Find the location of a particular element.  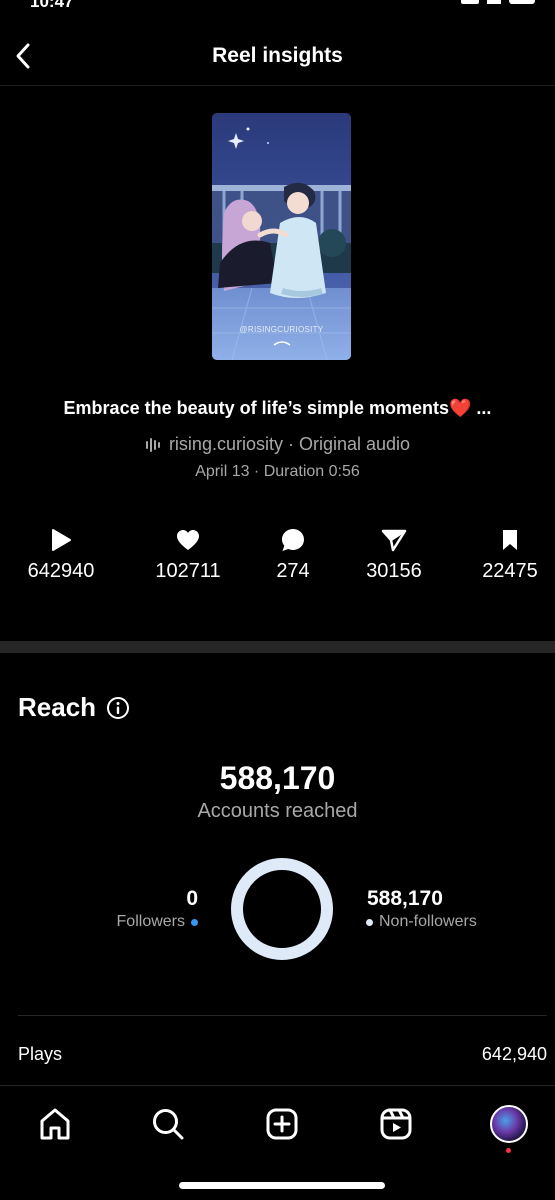

audio-wave-icon is located at coordinates (152, 445).